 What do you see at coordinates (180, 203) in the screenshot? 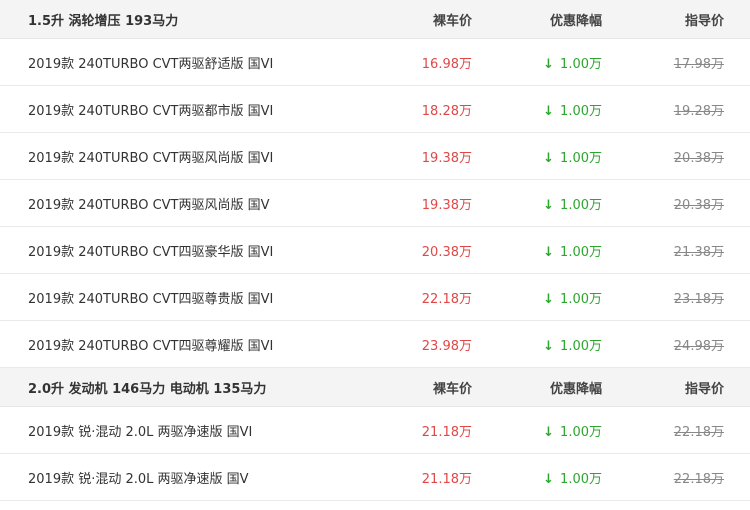
I see `trim-name: 2019款 240TURBO CVT两驱风尚版 国V` at bounding box center [180, 203].